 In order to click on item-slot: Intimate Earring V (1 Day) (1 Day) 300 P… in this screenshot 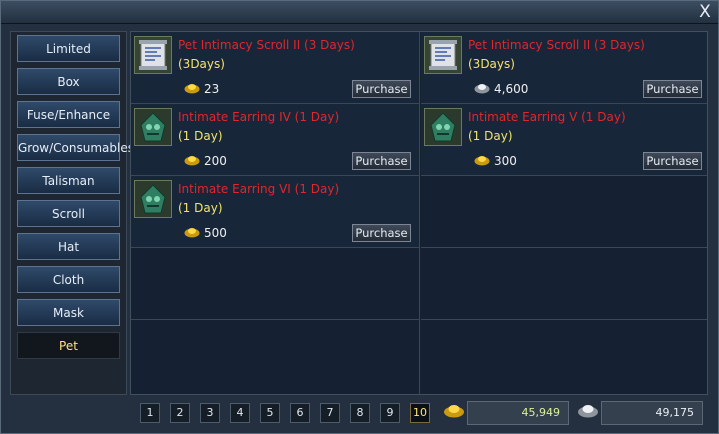, I will do `click(564, 140)`.